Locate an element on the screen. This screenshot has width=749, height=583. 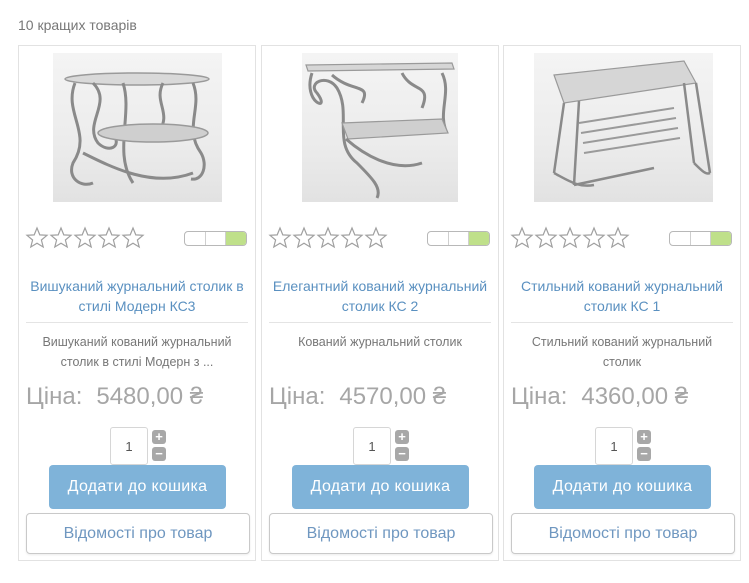
product-description: Кований журнальний столик is located at coordinates (380, 342).